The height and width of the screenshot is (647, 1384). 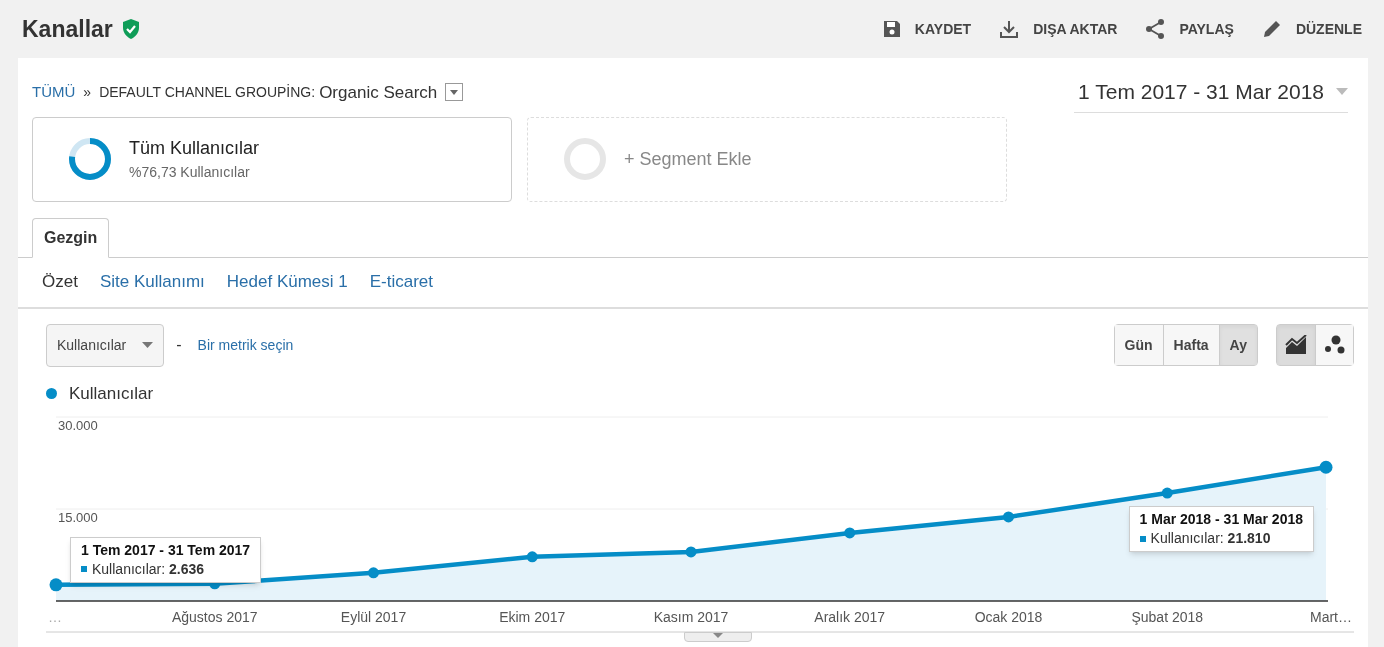 What do you see at coordinates (1210, 539) in the screenshot?
I see `tooltip-value: Kullanıcılar: 21.810` at bounding box center [1210, 539].